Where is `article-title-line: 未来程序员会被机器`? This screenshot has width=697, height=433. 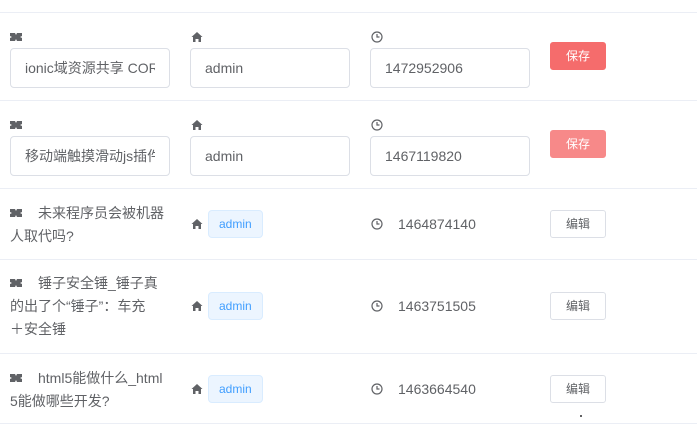
article-title-line: 未来程序员会被机器 is located at coordinates (101, 213).